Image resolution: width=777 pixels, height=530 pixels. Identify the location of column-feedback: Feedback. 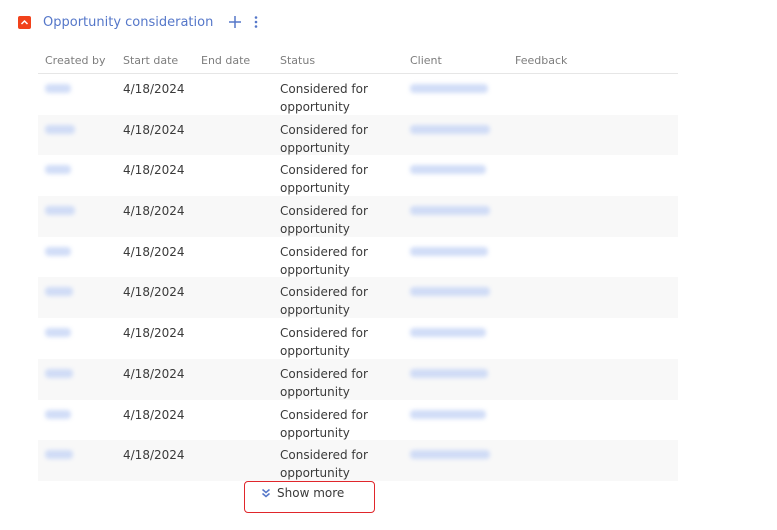
(541, 60).